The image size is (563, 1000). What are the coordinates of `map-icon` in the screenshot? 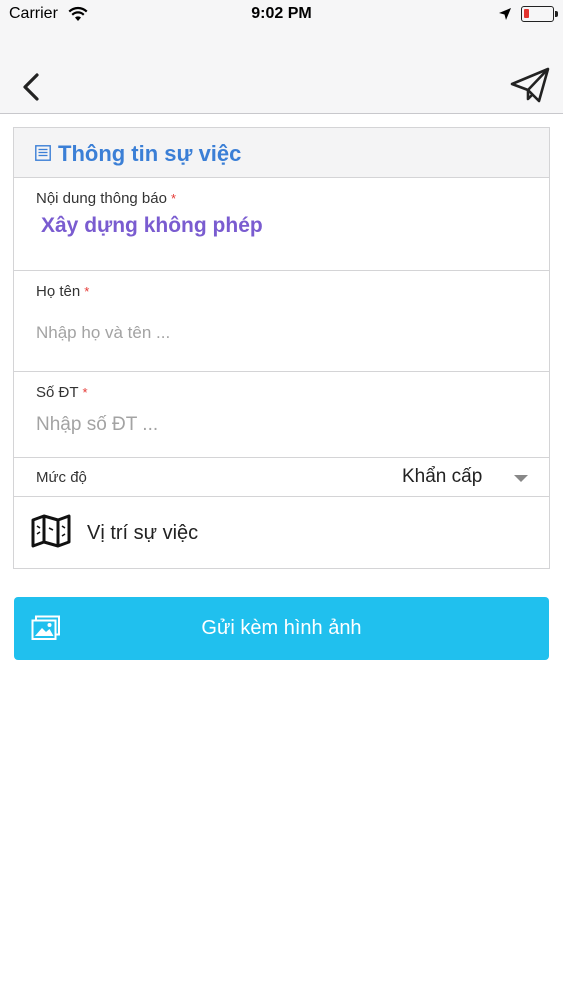 It's located at (51, 531).